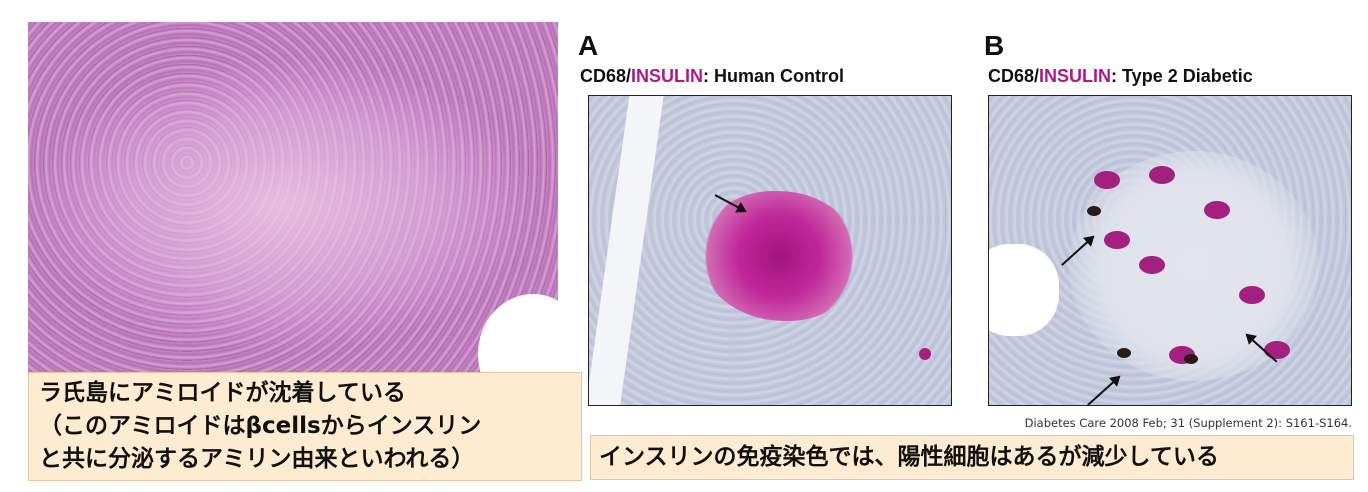  I want to click on caption-line-1: ラ氏島にアミロイドが沈着している, so click(222, 393).